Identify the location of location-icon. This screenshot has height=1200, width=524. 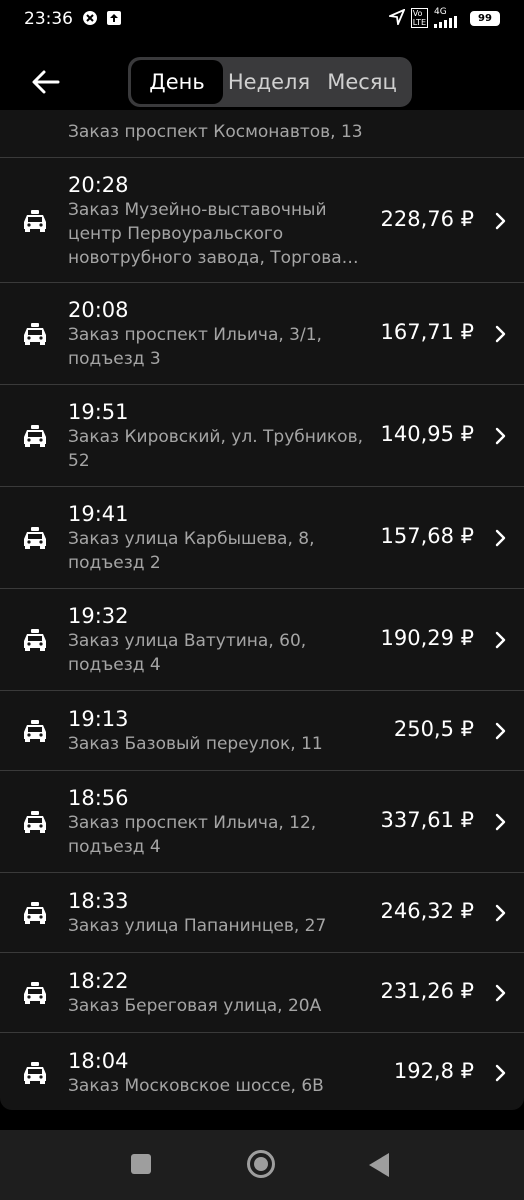
(396, 17).